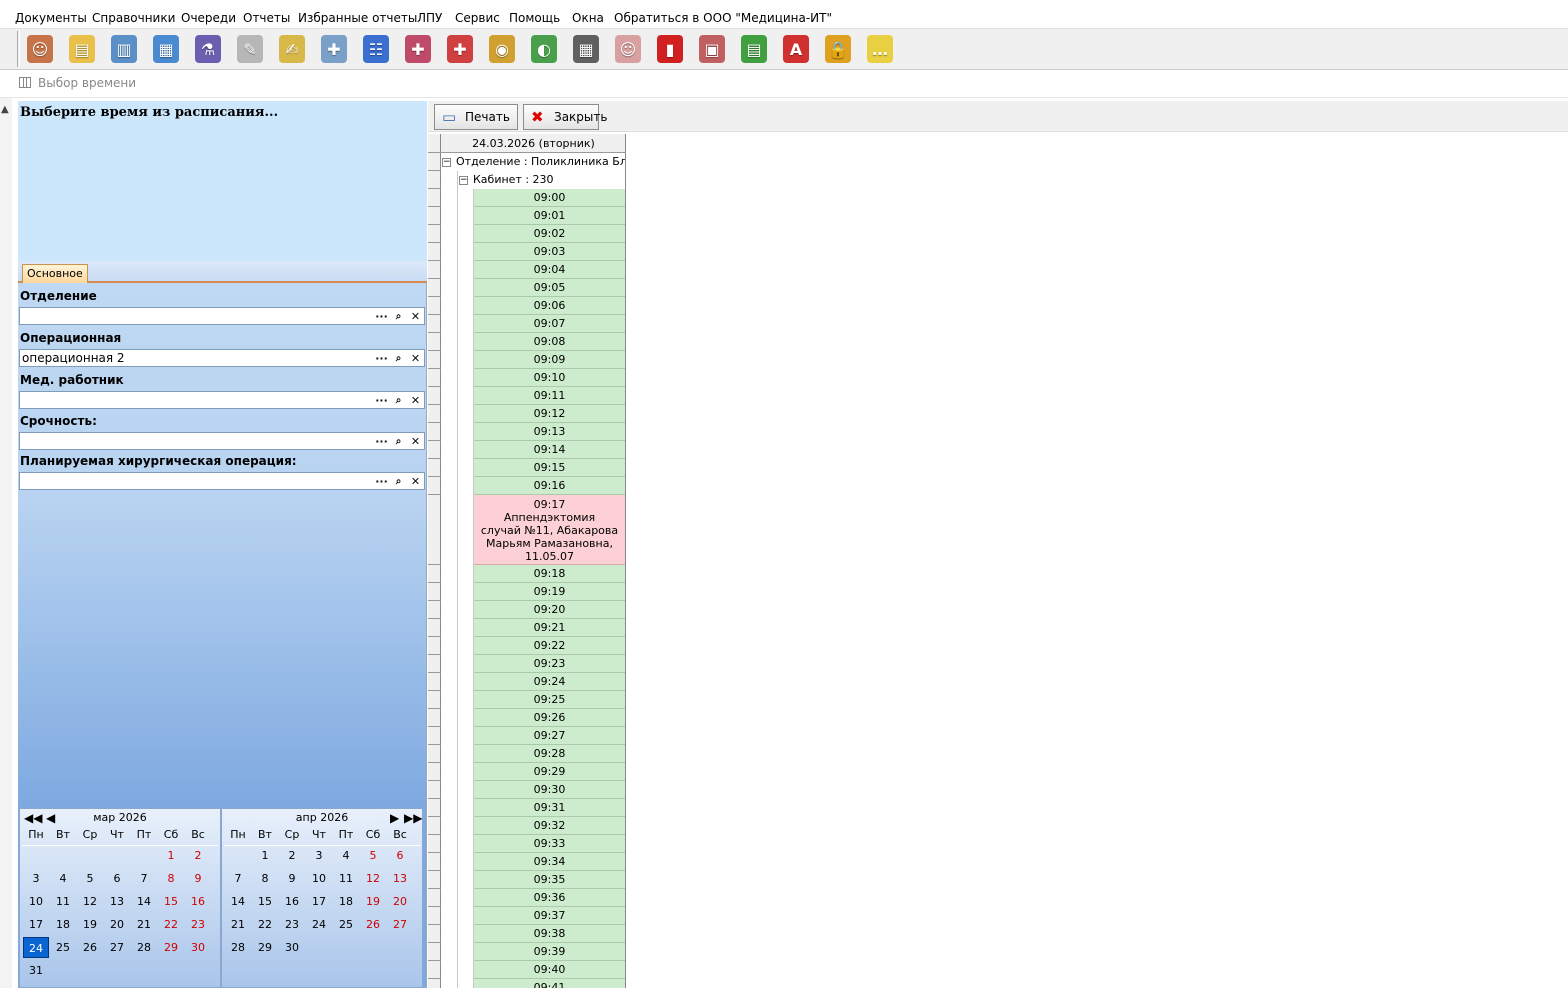 The image size is (1568, 988). What do you see at coordinates (588, 18) in the screenshot?
I see `menu-item-8: Окна` at bounding box center [588, 18].